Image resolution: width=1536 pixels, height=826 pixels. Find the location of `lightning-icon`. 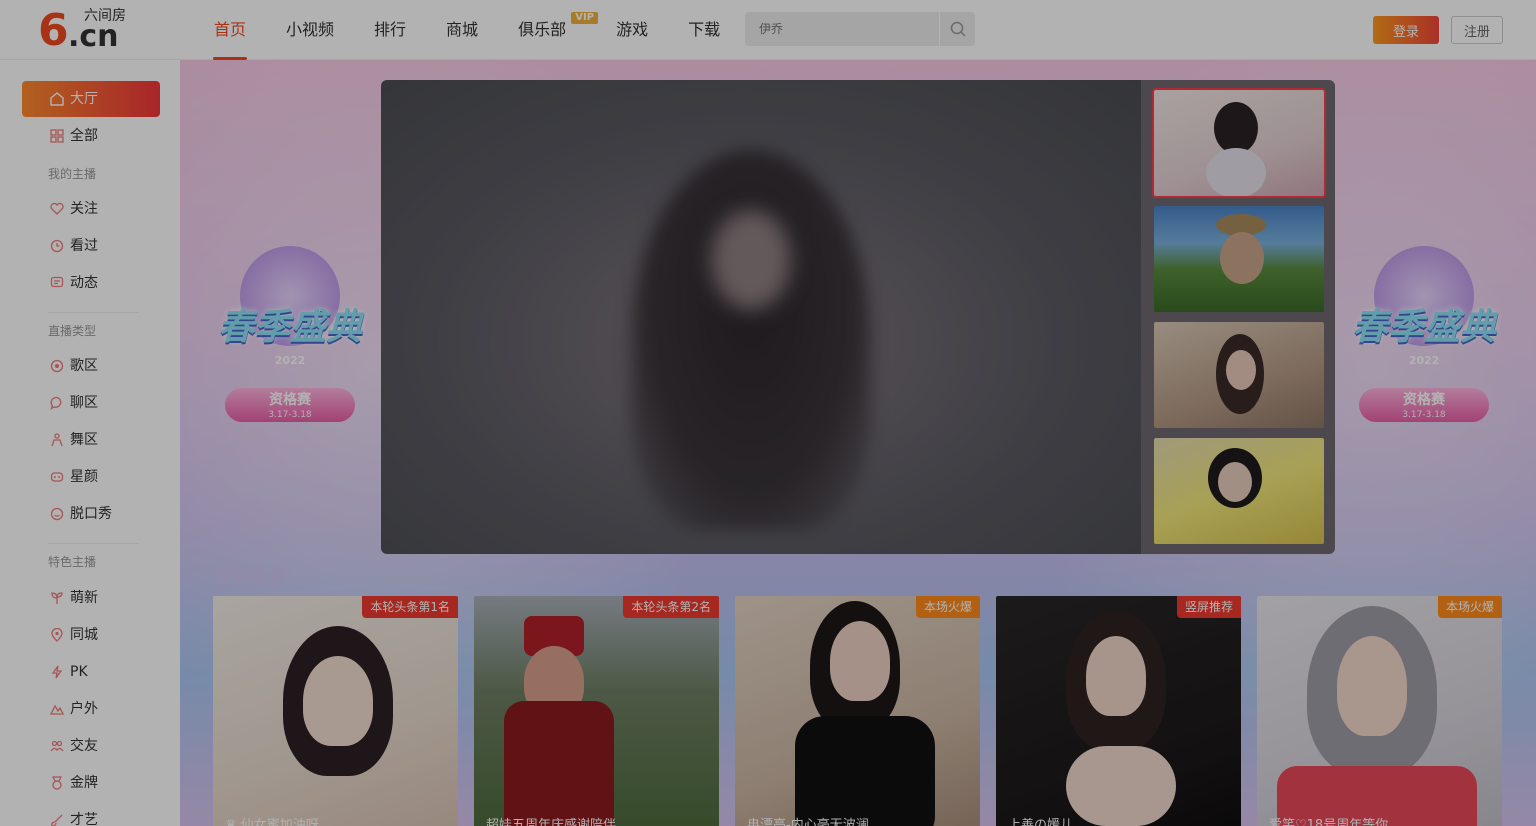

lightning-icon is located at coordinates (57, 672).